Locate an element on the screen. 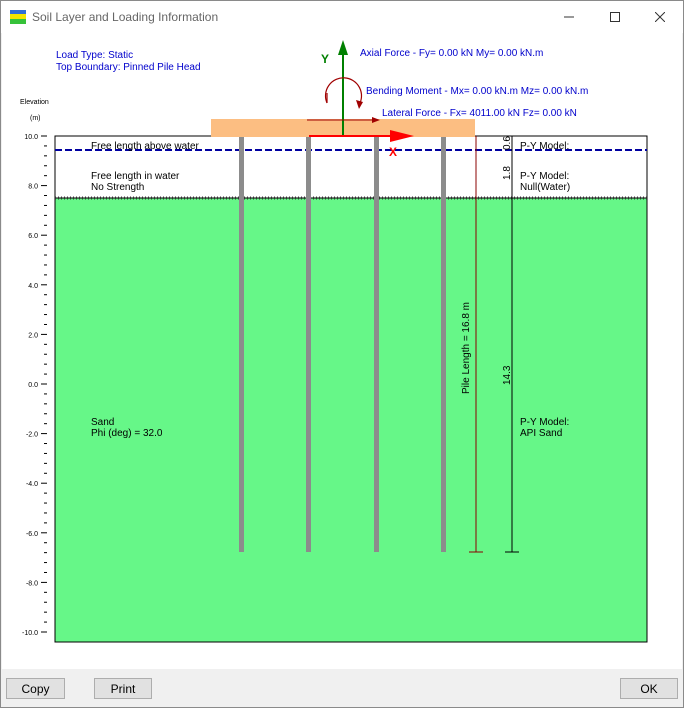 The width and height of the screenshot is (684, 708). elevation-tick-label: 2.0 is located at coordinates (33, 335).